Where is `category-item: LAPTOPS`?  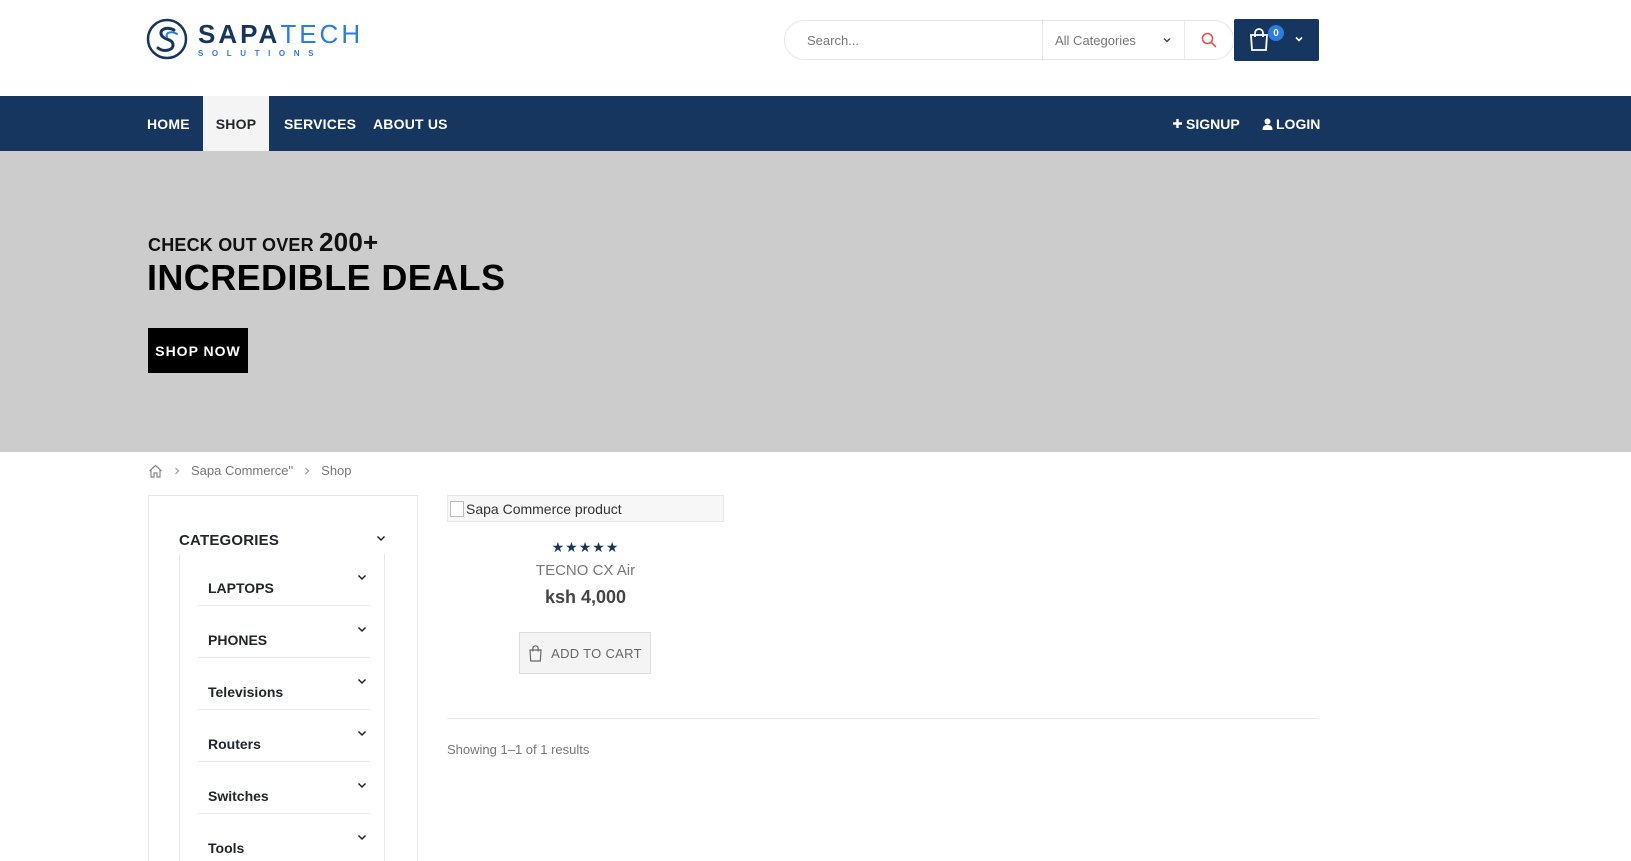 category-item: LAPTOPS is located at coordinates (284, 580).